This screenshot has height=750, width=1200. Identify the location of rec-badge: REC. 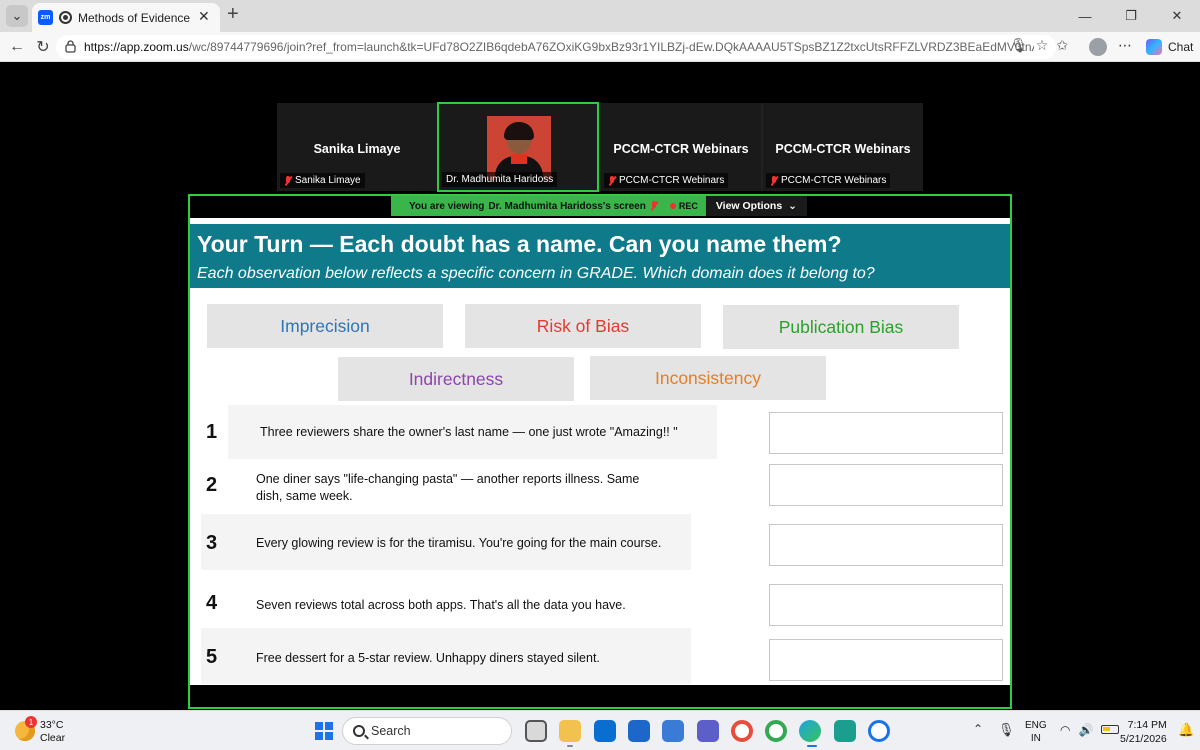
(684, 206).